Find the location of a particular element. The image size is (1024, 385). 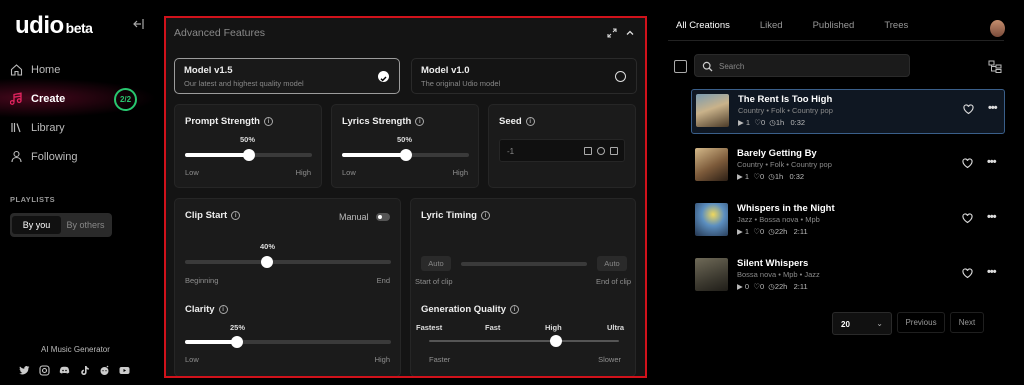

tree-view-icon is located at coordinates (995, 66).